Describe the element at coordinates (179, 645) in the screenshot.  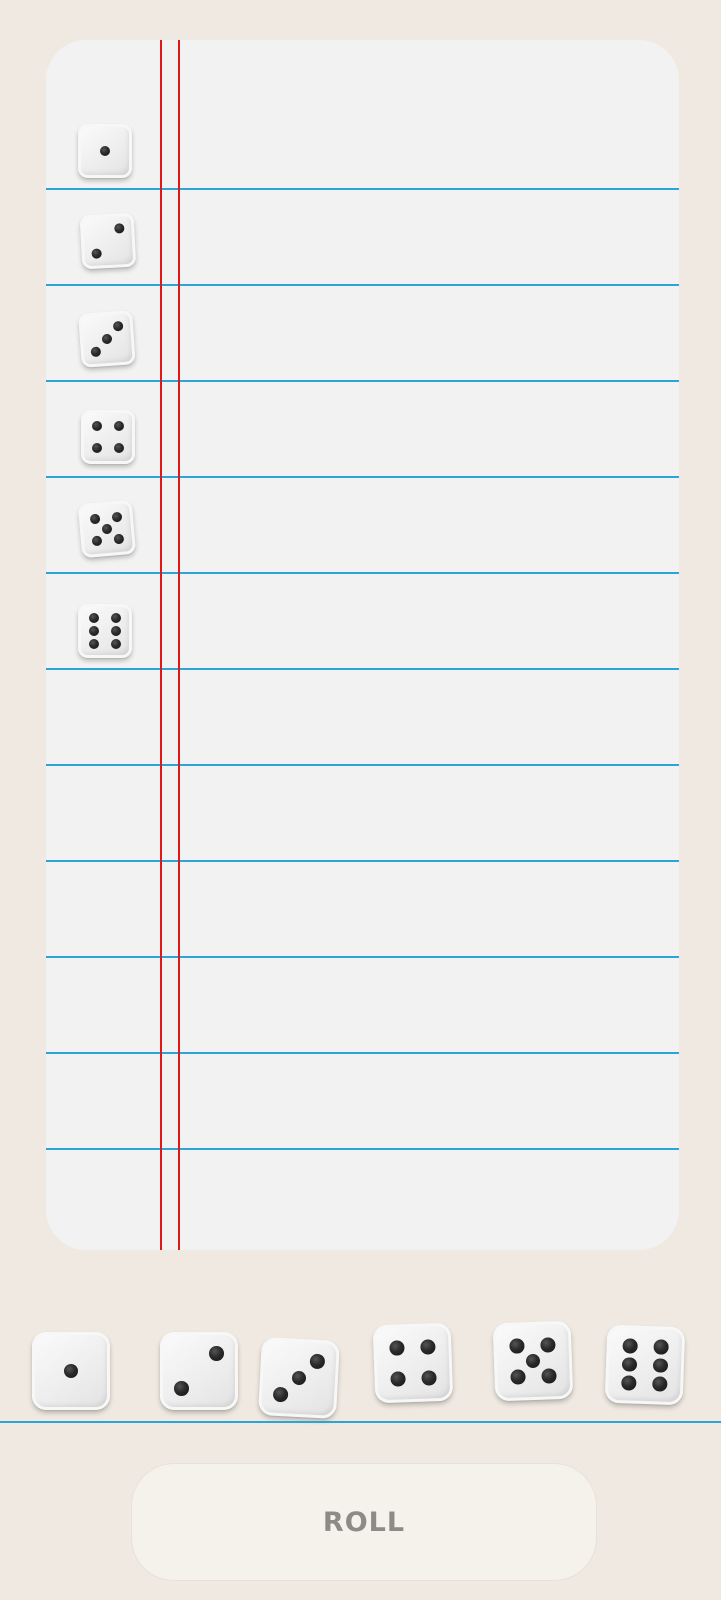
I see `margin-line-right` at that location.